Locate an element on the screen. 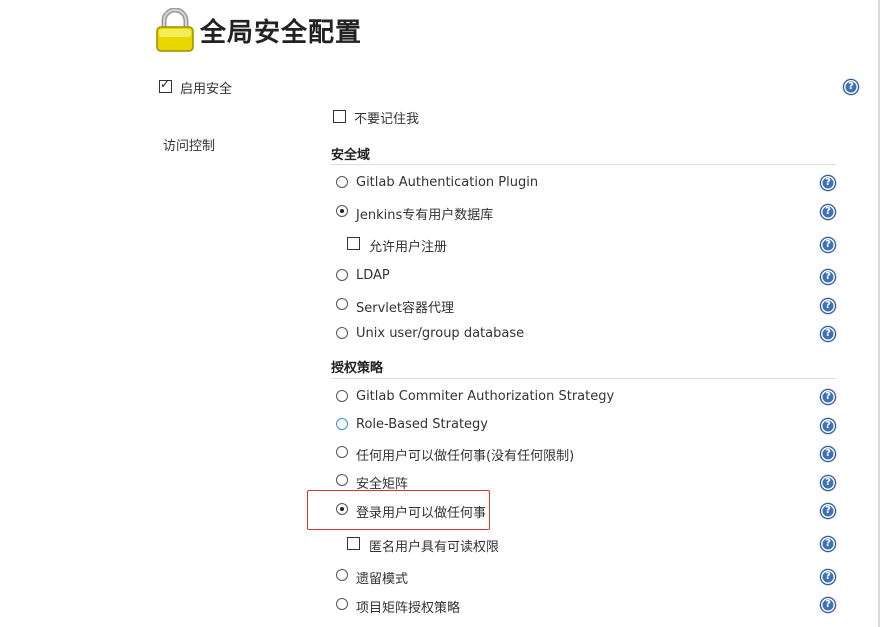  anonymous-read-label: 匿名用户具有可读权限 is located at coordinates (434, 547).